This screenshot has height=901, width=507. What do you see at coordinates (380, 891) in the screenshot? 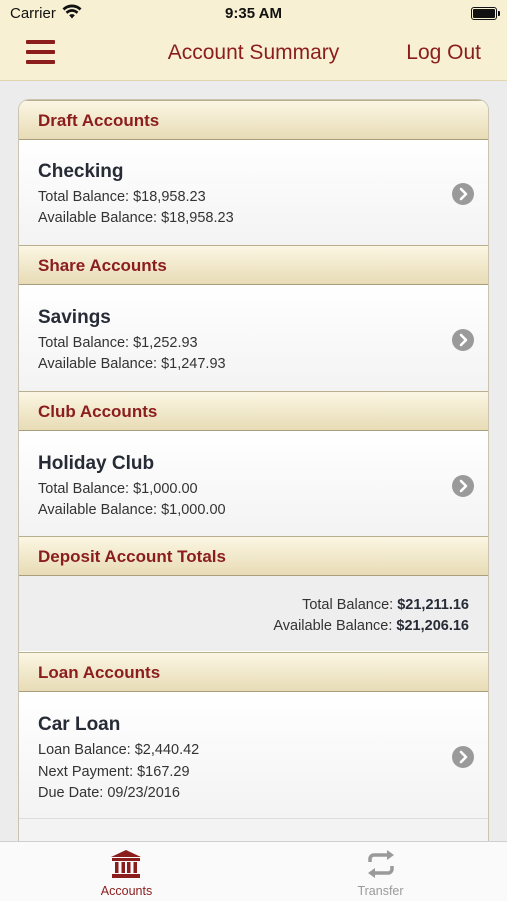
I see `tab-label: Transfer` at bounding box center [380, 891].